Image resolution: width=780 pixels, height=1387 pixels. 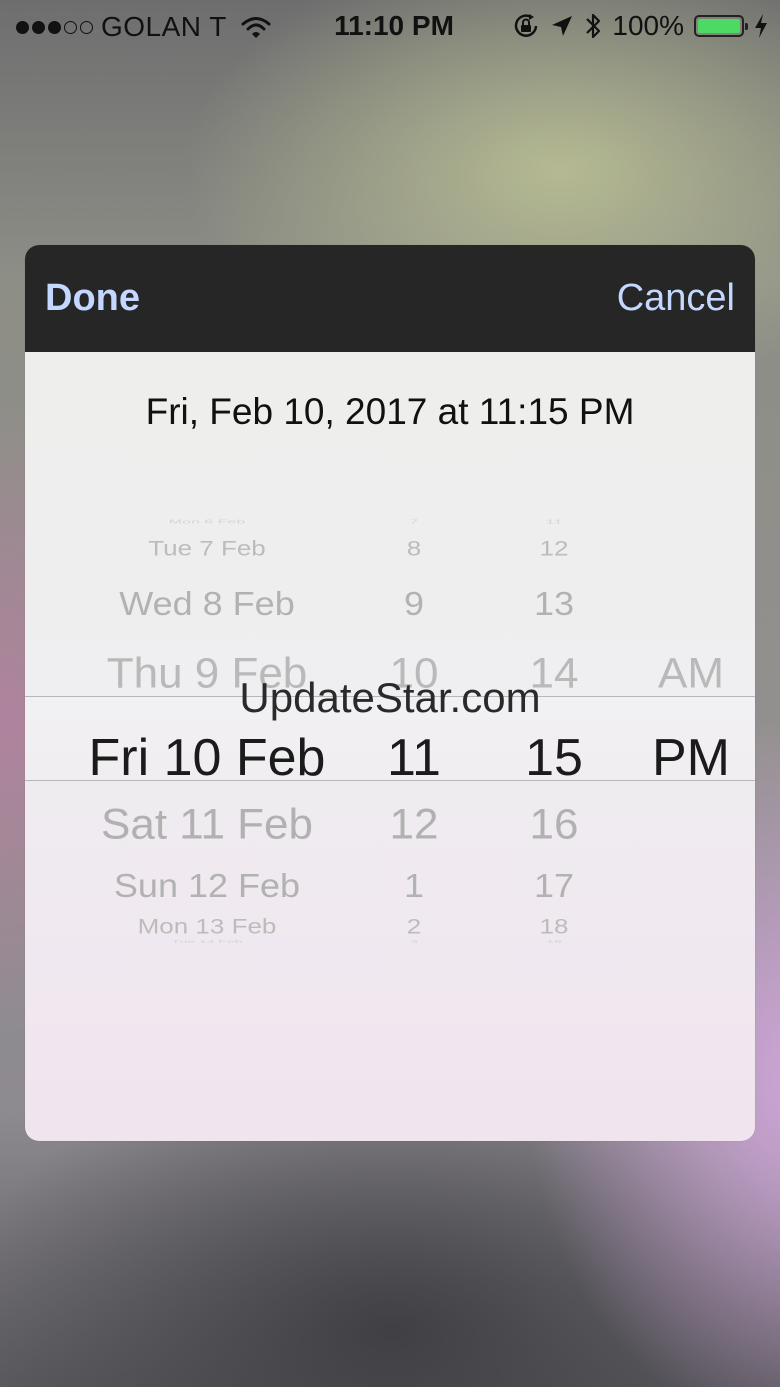 What do you see at coordinates (390, 27) in the screenshot?
I see `status-bar: GOLAN T 11:10 PM 100%` at bounding box center [390, 27].